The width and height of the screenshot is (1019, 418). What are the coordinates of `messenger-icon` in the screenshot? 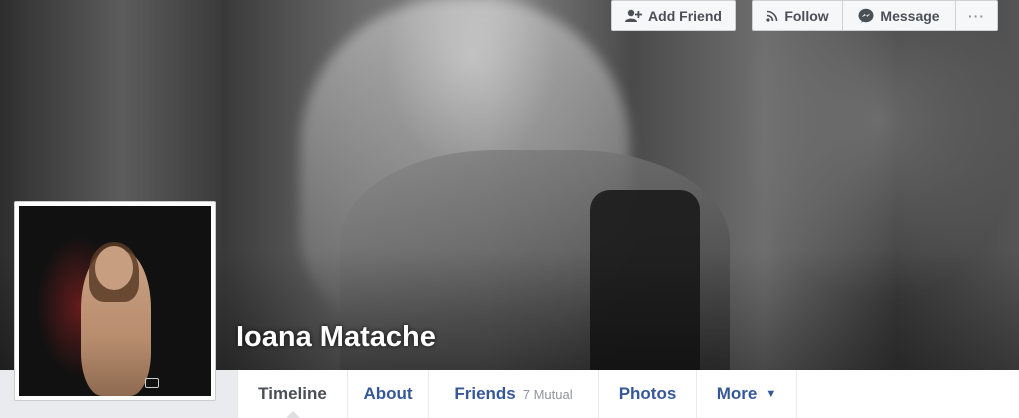 It's located at (866, 16).